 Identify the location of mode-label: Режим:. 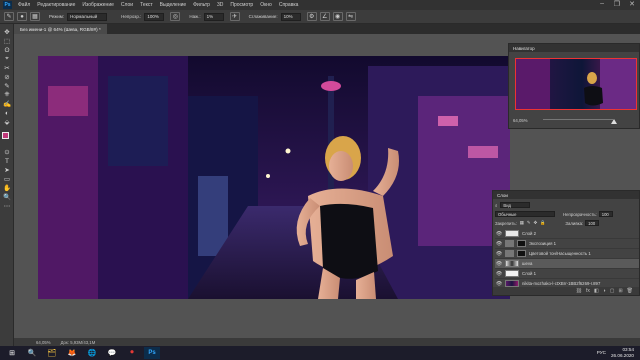
(57, 16).